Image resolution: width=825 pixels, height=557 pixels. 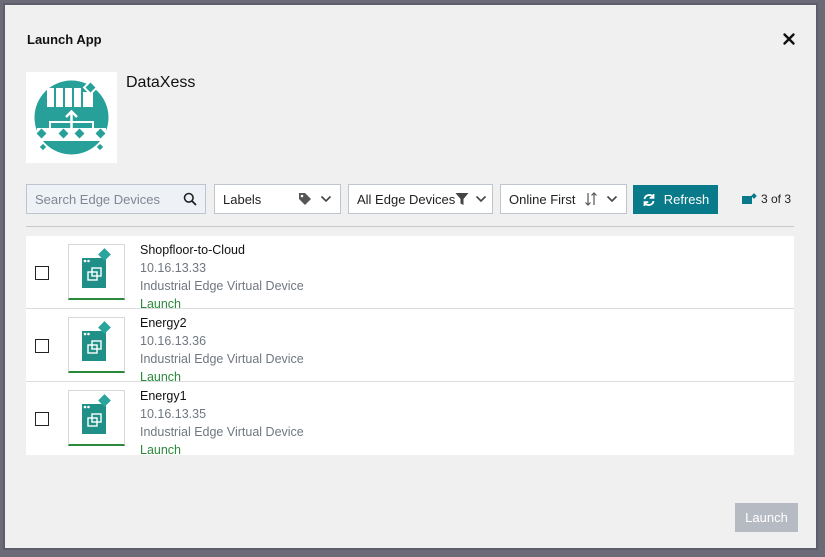 I want to click on device-name: Shopfloor-to-Cloud, so click(x=192, y=250).